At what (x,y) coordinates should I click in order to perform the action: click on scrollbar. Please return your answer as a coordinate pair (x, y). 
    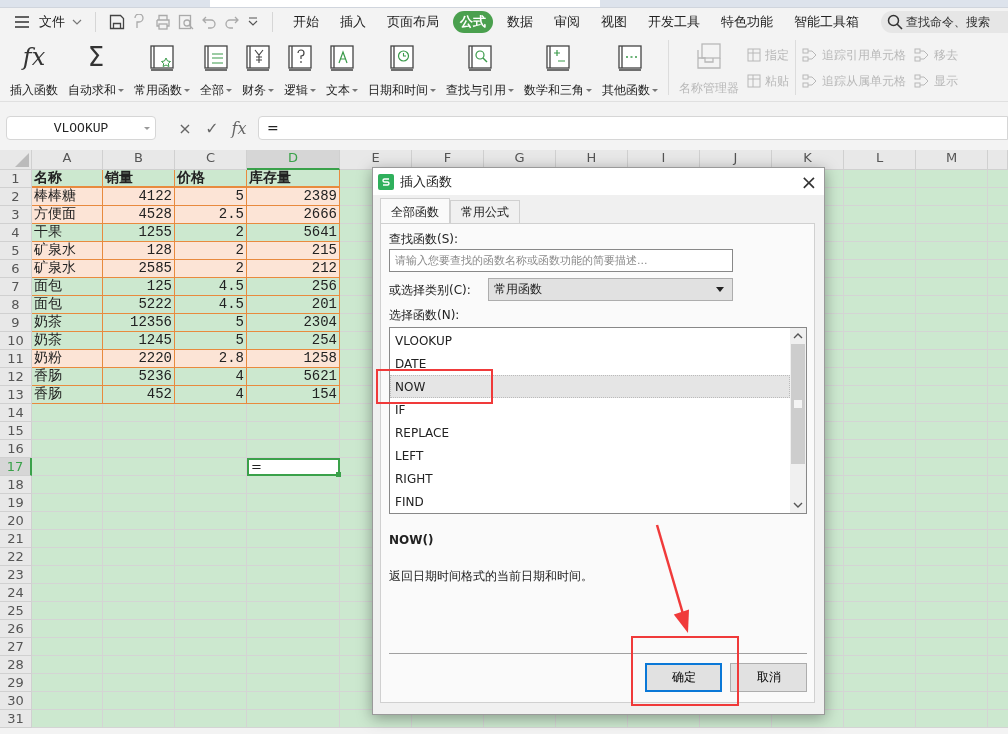
    Looking at the image, I should click on (798, 420).